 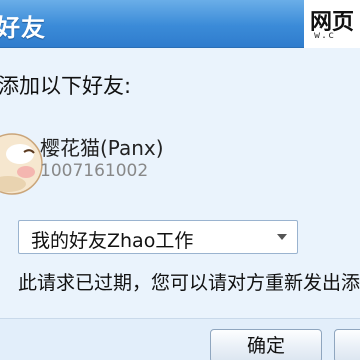 What do you see at coordinates (189, 283) in the screenshot?
I see `status-message: 此请求已过期，您可以请对方重新发出添` at bounding box center [189, 283].